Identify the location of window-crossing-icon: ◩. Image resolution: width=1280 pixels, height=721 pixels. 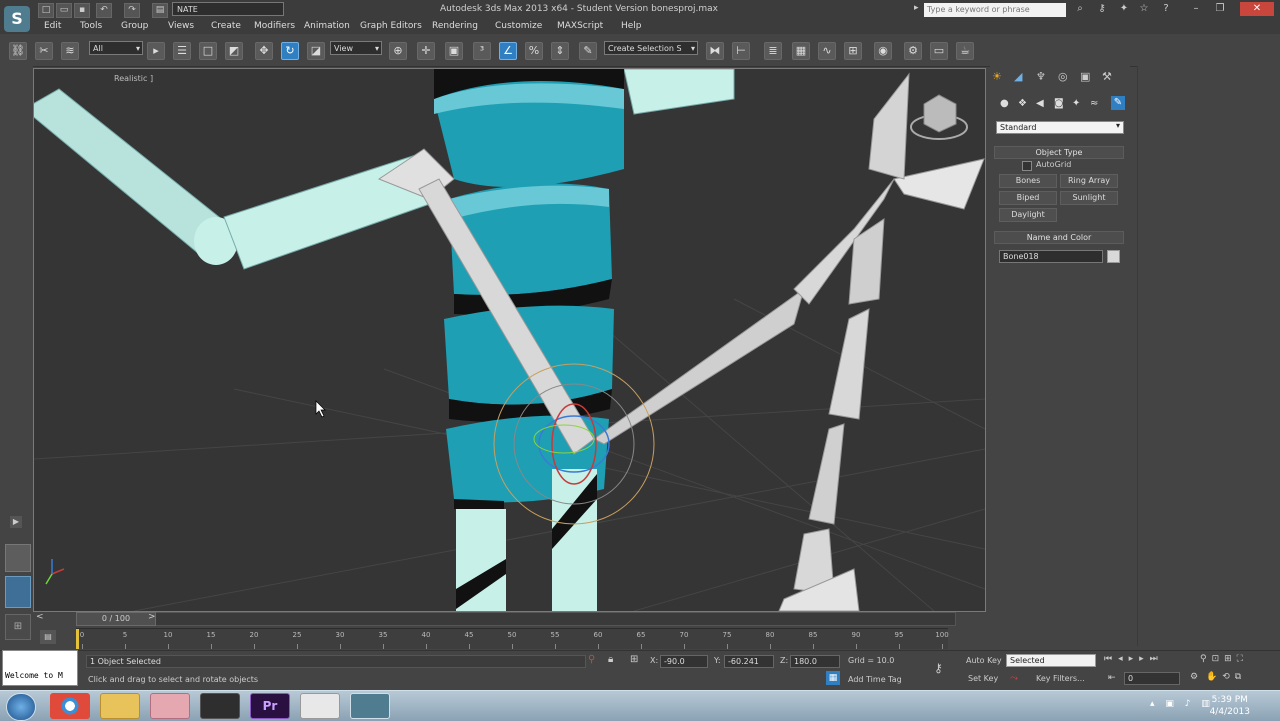
(234, 51).